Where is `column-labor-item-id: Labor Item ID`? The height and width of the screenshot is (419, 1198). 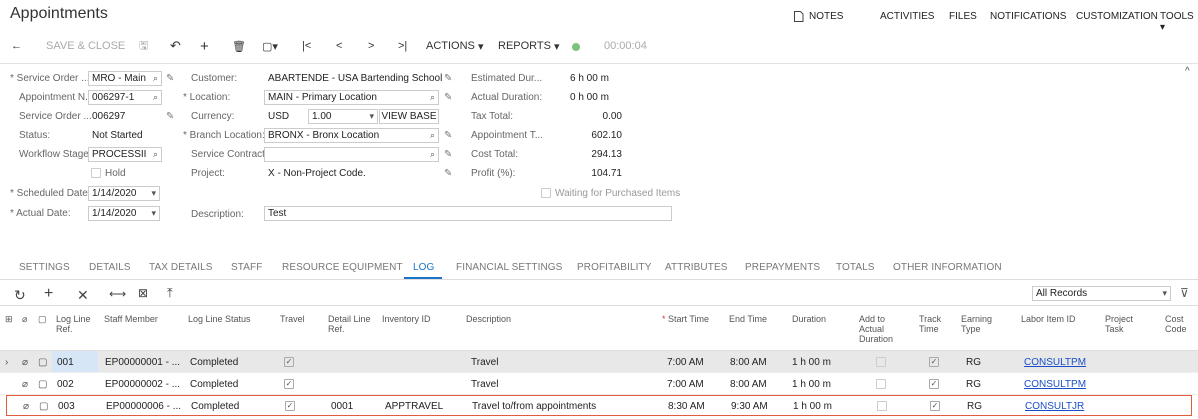
column-labor-item-id: Labor Item ID is located at coordinates (1048, 319).